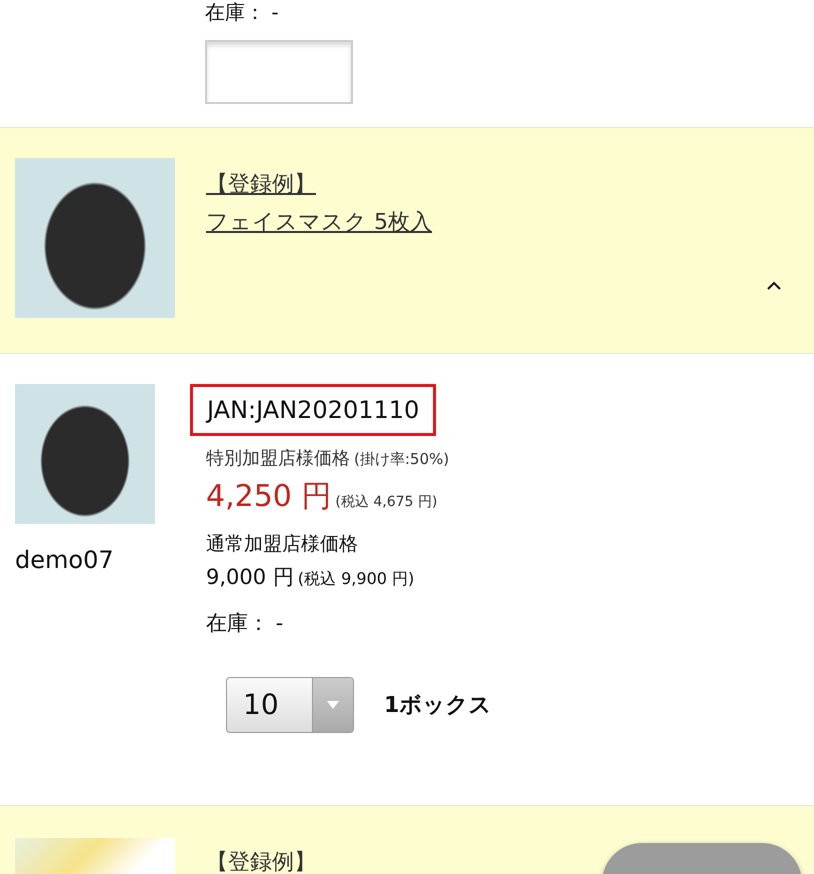 The image size is (814, 874). Describe the element at coordinates (333, 705) in the screenshot. I see `dropdown-icon` at that location.